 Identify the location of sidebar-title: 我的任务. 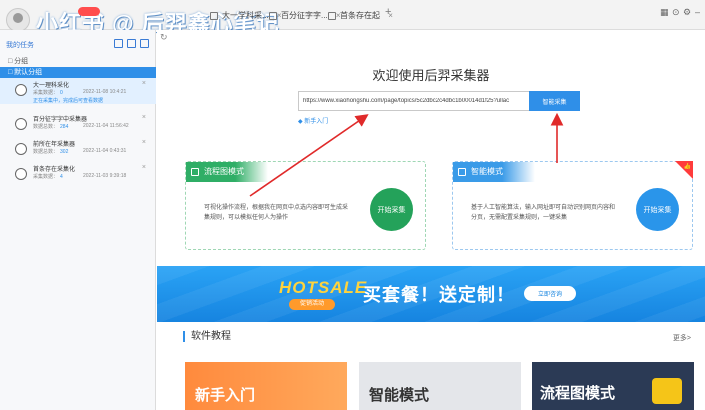
(20, 45).